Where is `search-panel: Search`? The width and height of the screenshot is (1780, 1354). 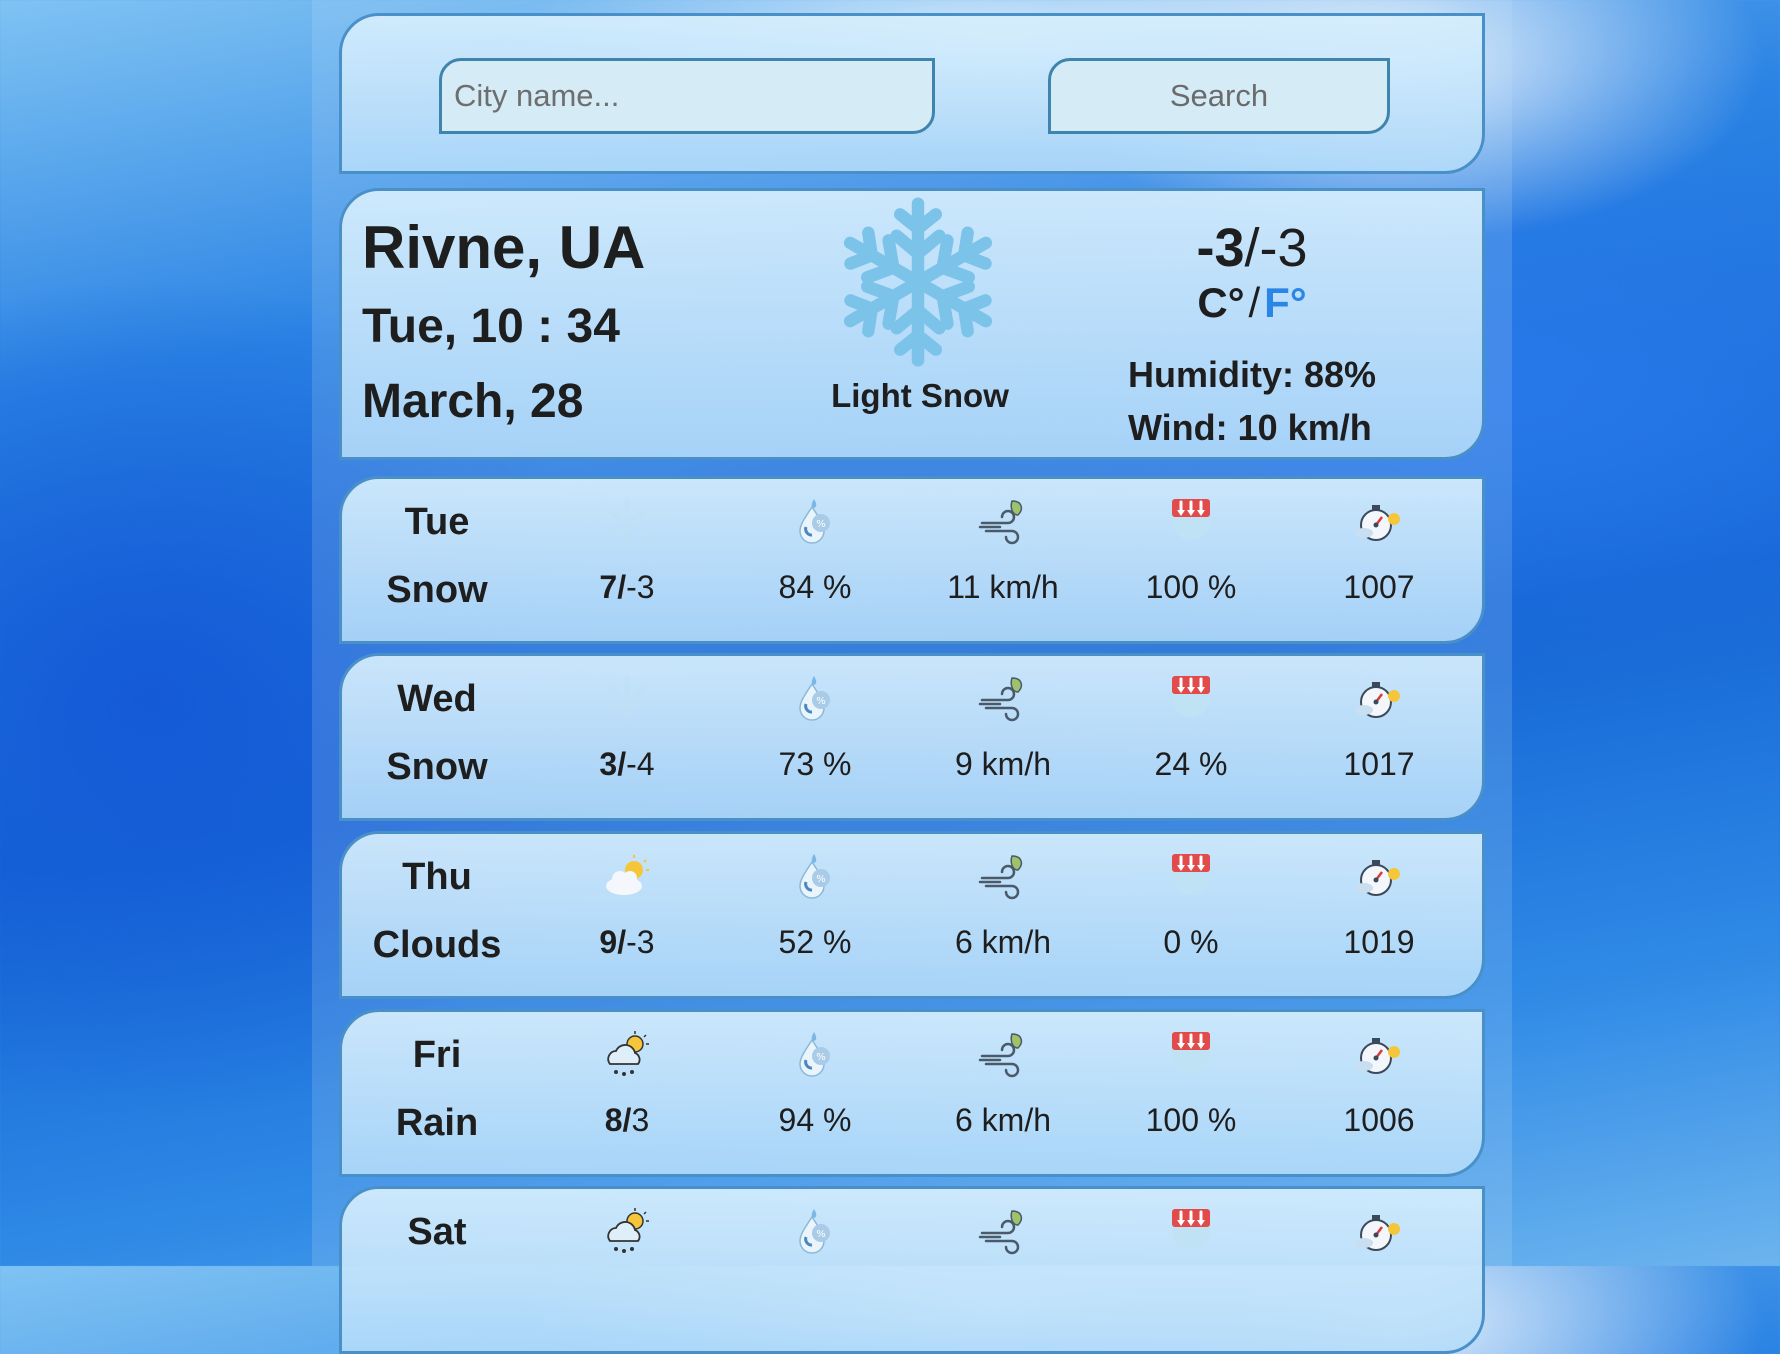
search-panel: Search is located at coordinates (912, 93).